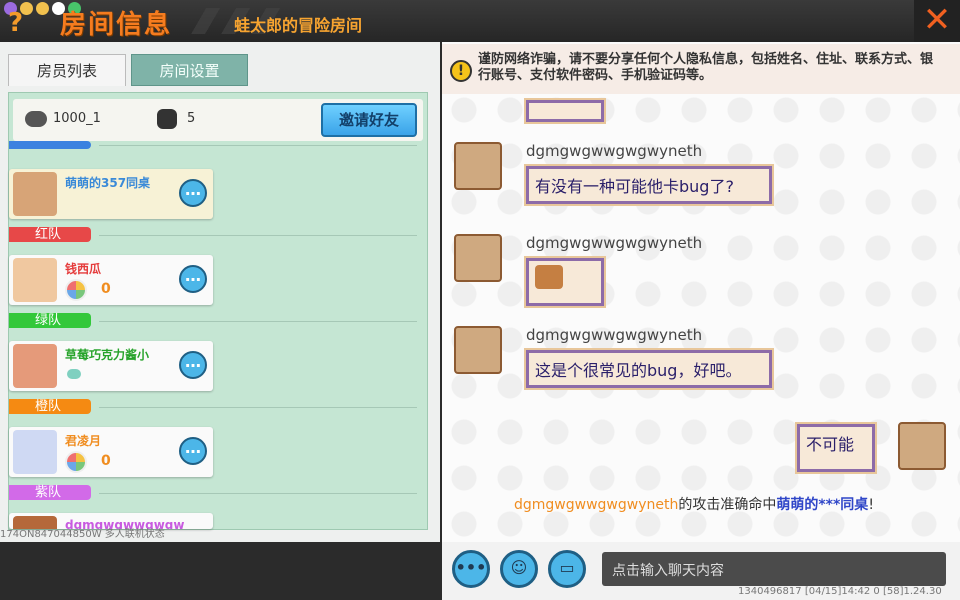  I want to click on timestamp: [04/15]14:42 0, so click(842, 591).